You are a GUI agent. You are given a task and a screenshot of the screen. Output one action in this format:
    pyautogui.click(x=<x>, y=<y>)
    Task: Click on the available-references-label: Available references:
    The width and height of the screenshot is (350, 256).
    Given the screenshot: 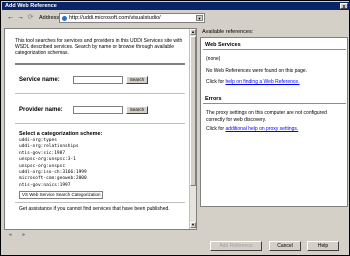 What is the action you would take?
    pyautogui.click(x=228, y=32)
    